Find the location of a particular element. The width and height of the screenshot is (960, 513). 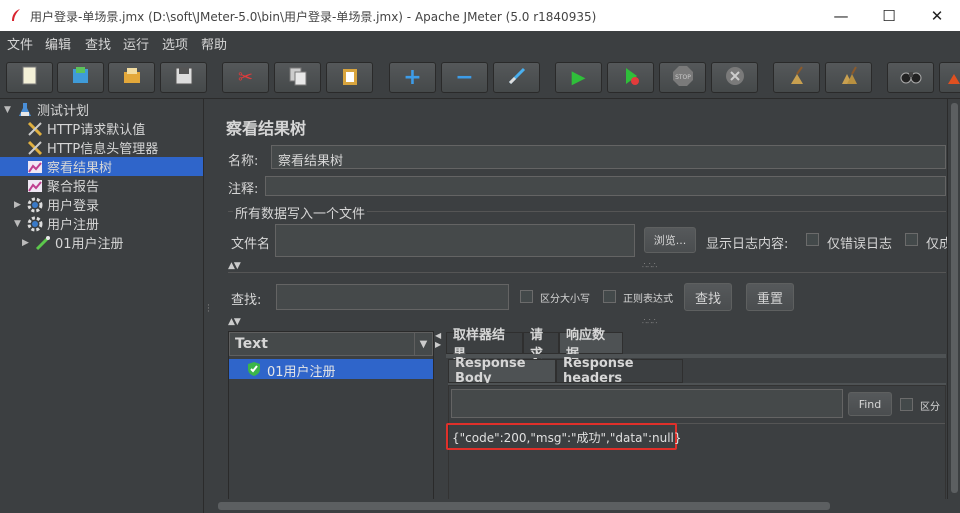

vertical-scroll-thumb is located at coordinates (954, 298).